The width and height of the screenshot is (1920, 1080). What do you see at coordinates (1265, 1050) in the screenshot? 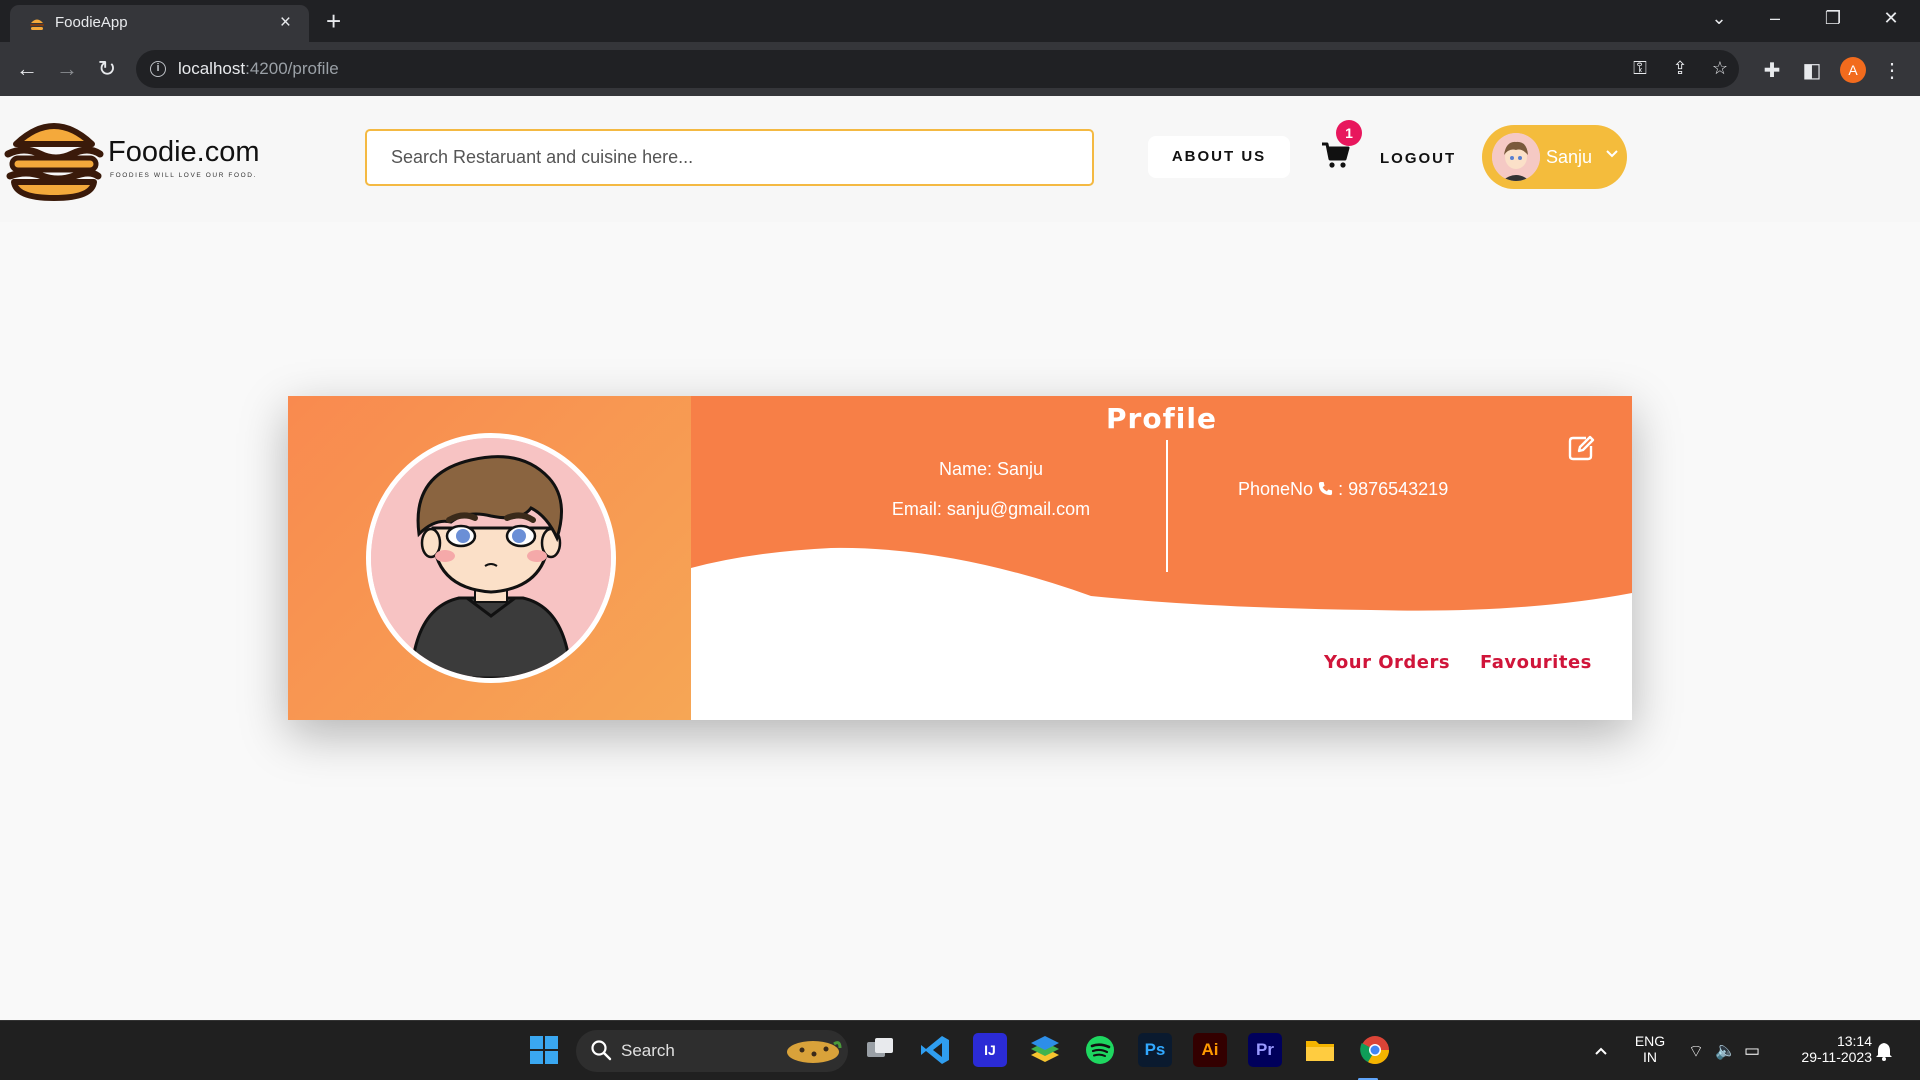
I see `premiere-icon: Pr` at bounding box center [1265, 1050].